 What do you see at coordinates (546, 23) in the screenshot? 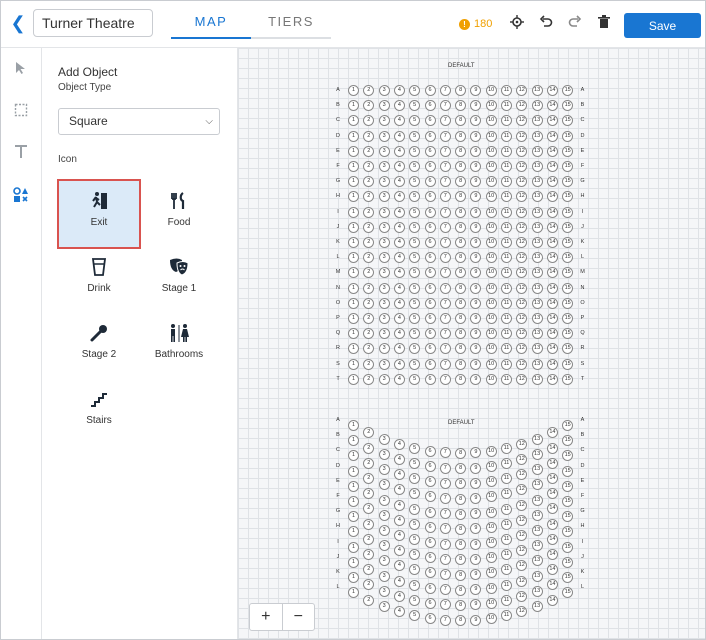
I see `undo-icon` at bounding box center [546, 23].